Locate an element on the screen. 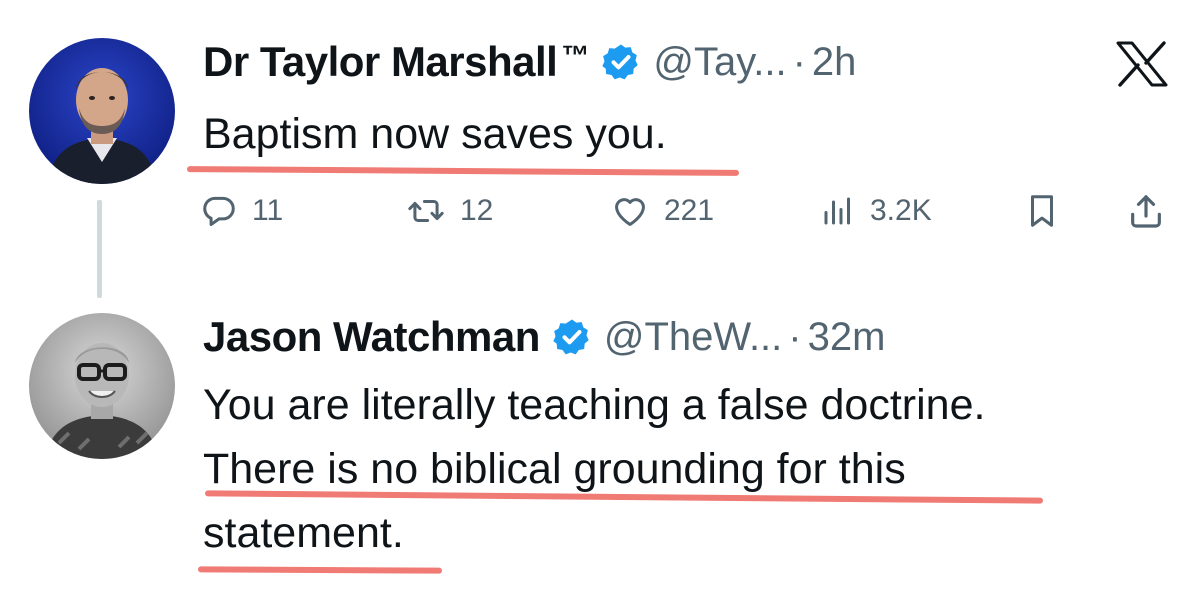 The height and width of the screenshot is (595, 1200). views-bar-chart-icon is located at coordinates (837, 211).